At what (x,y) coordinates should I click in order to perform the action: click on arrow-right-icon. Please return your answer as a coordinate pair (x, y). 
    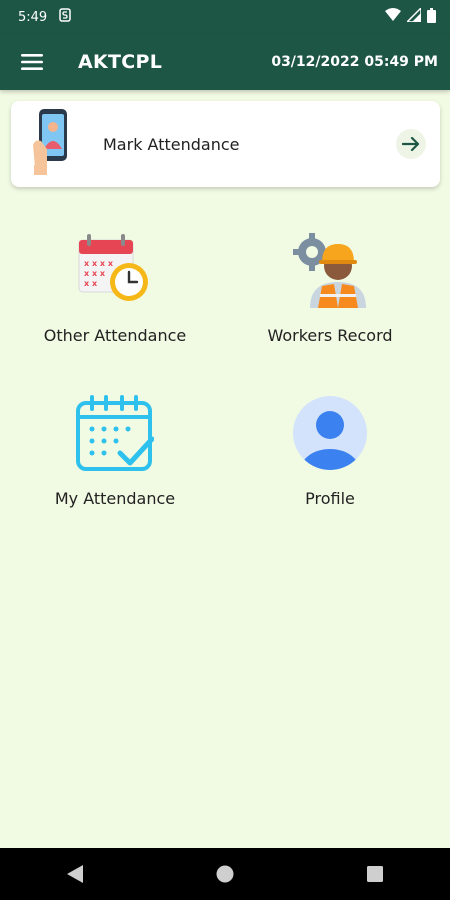
    Looking at the image, I should click on (411, 144).